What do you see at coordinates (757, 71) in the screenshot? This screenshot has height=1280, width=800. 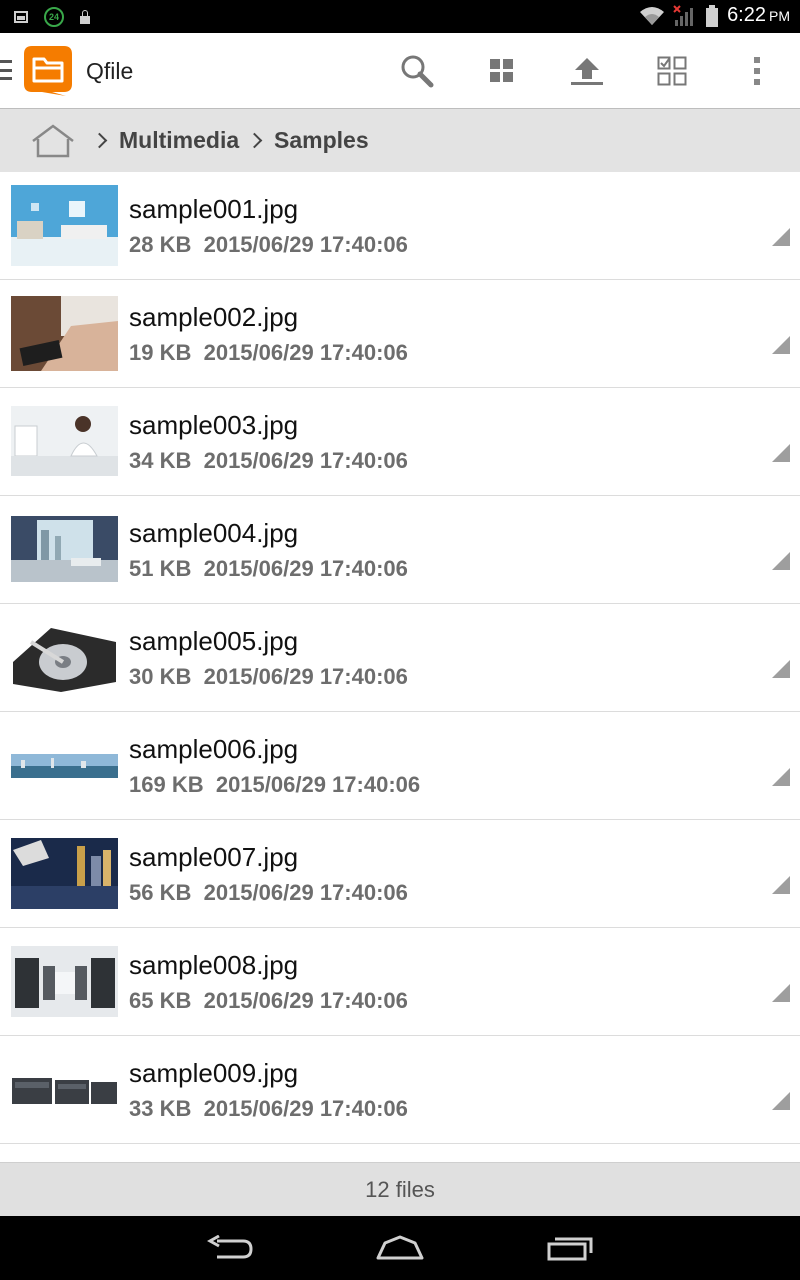 I see `overflow-menu-icon` at bounding box center [757, 71].